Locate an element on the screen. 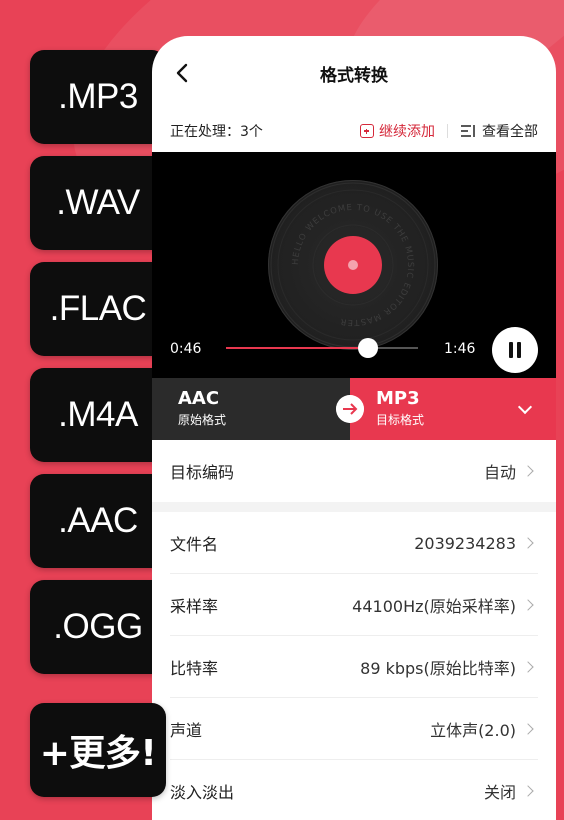 This screenshot has height=820, width=564. format-chip-aac: .AAC is located at coordinates (98, 521).